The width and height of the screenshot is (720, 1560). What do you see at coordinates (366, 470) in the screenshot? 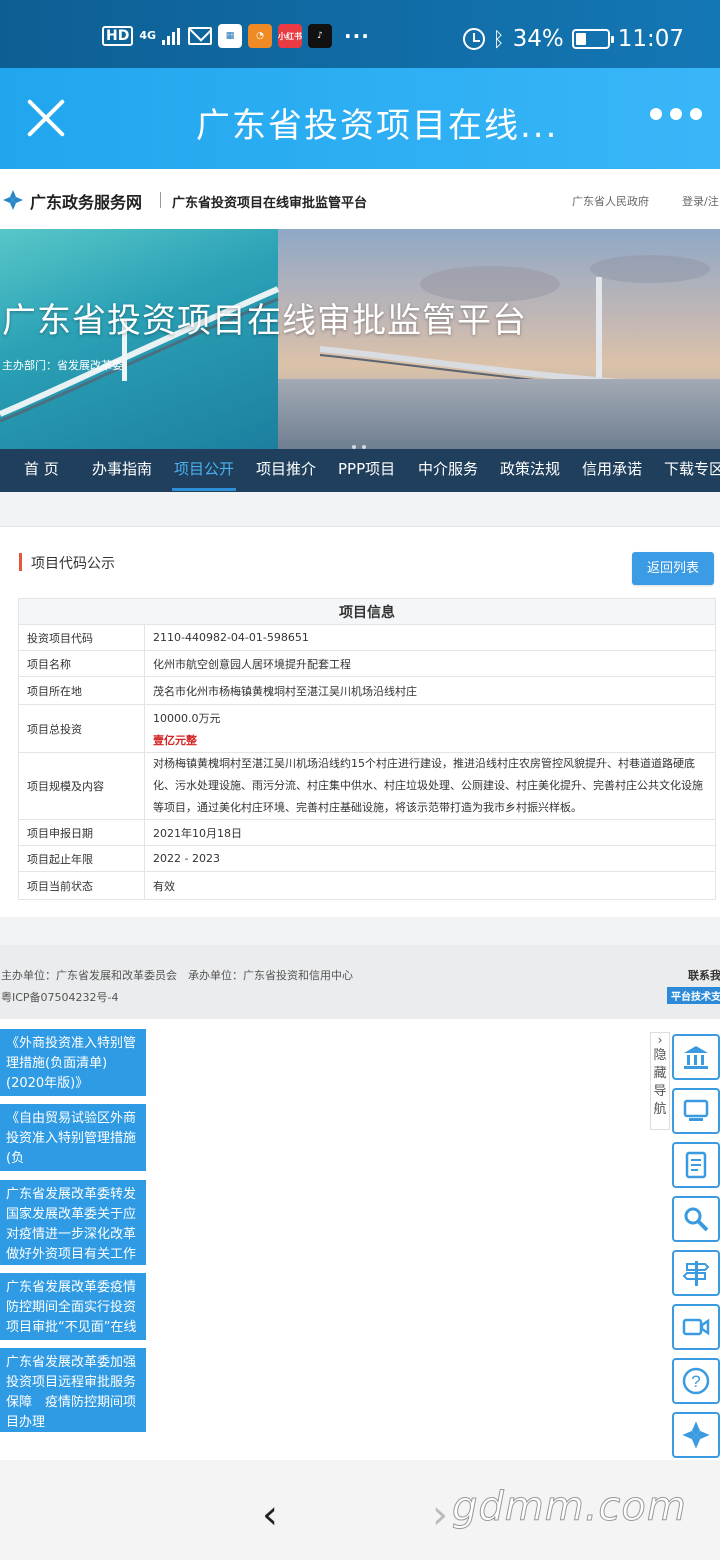
I see `nav-ppp: PPP项目` at bounding box center [366, 470].